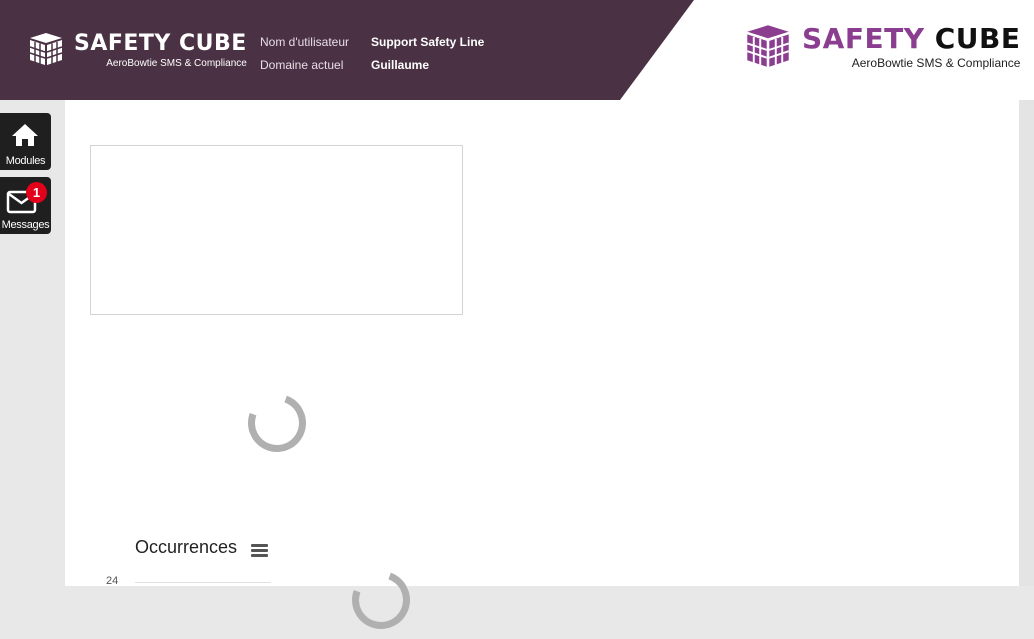 Image resolution: width=1034 pixels, height=639 pixels. What do you see at coordinates (936, 63) in the screenshot?
I see `brand-tagline-right: AeroBowtie SMS & Compliance` at bounding box center [936, 63].